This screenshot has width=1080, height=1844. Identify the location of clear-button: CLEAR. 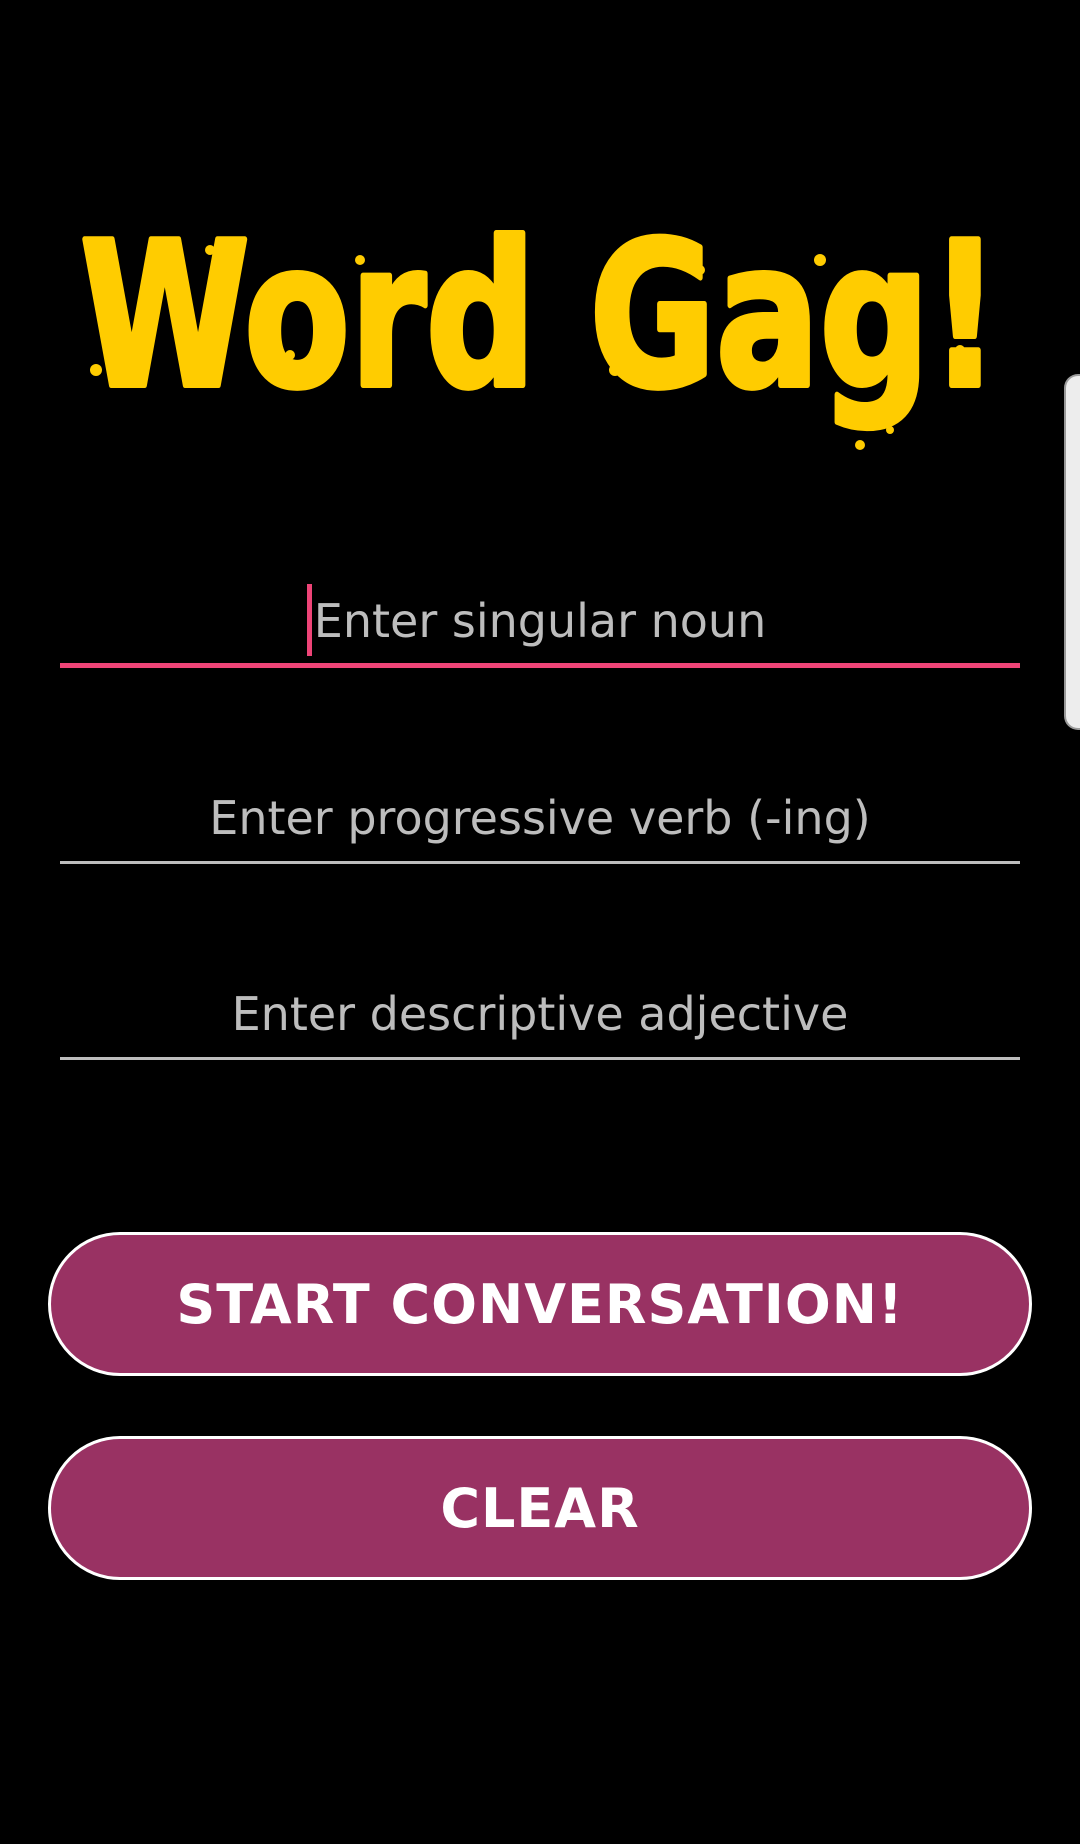
(540, 1508).